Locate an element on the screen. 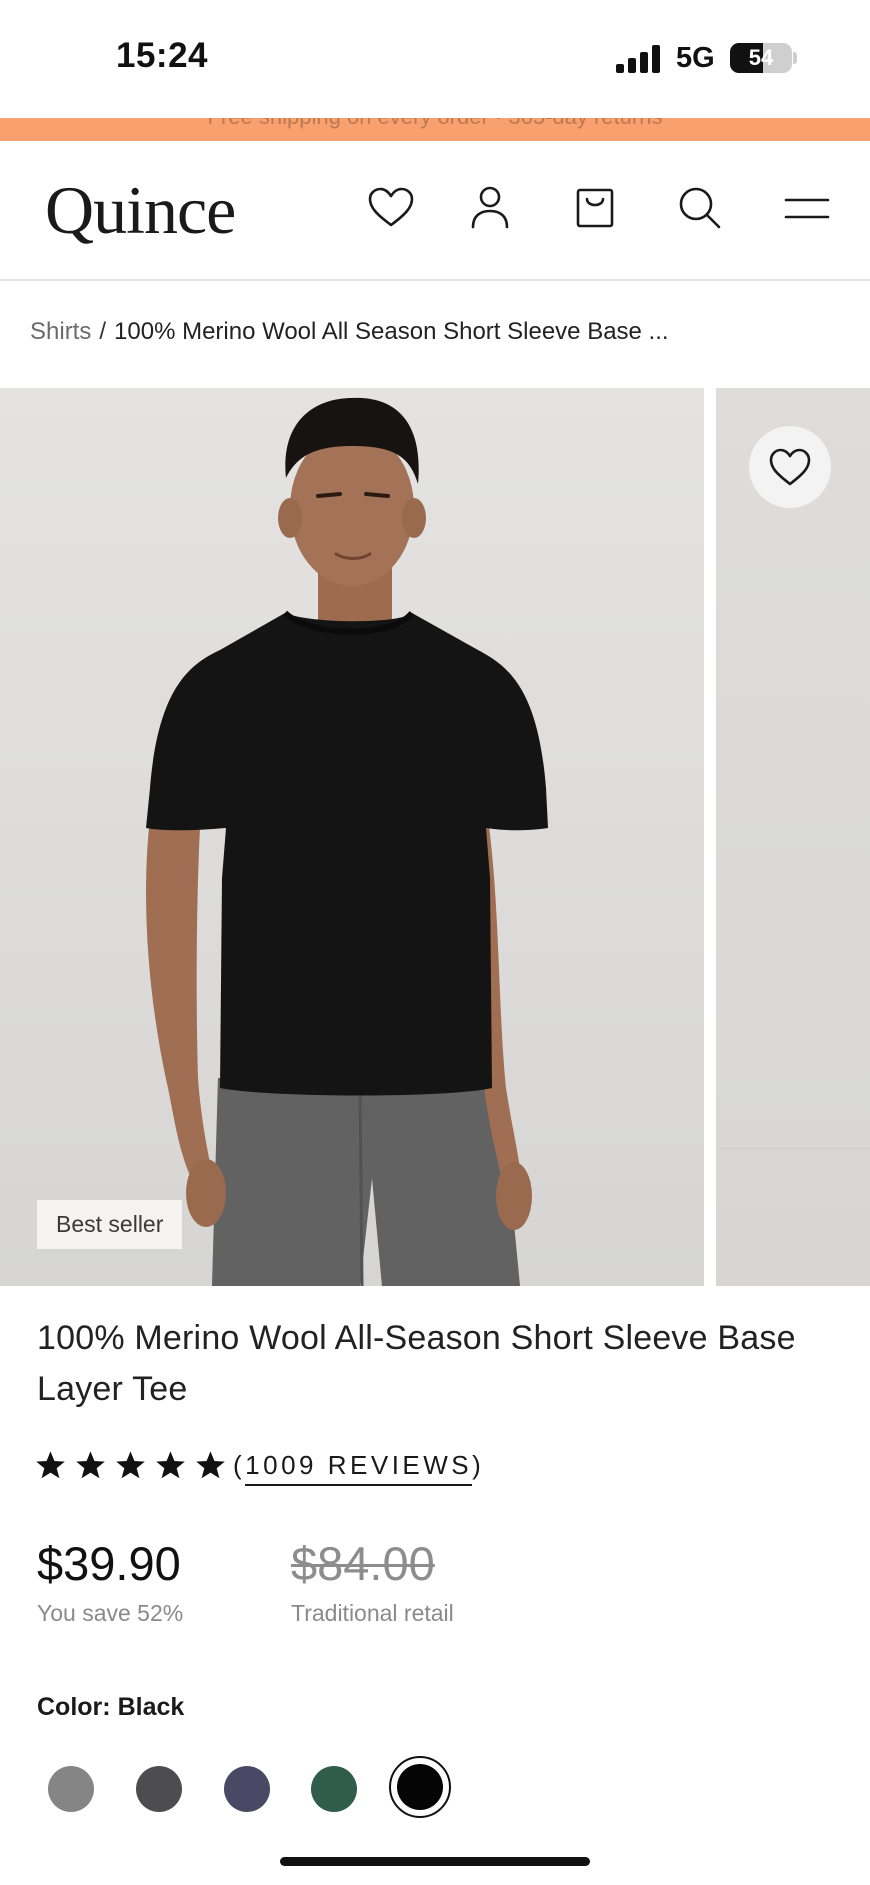  favorite-button is located at coordinates (790, 467).